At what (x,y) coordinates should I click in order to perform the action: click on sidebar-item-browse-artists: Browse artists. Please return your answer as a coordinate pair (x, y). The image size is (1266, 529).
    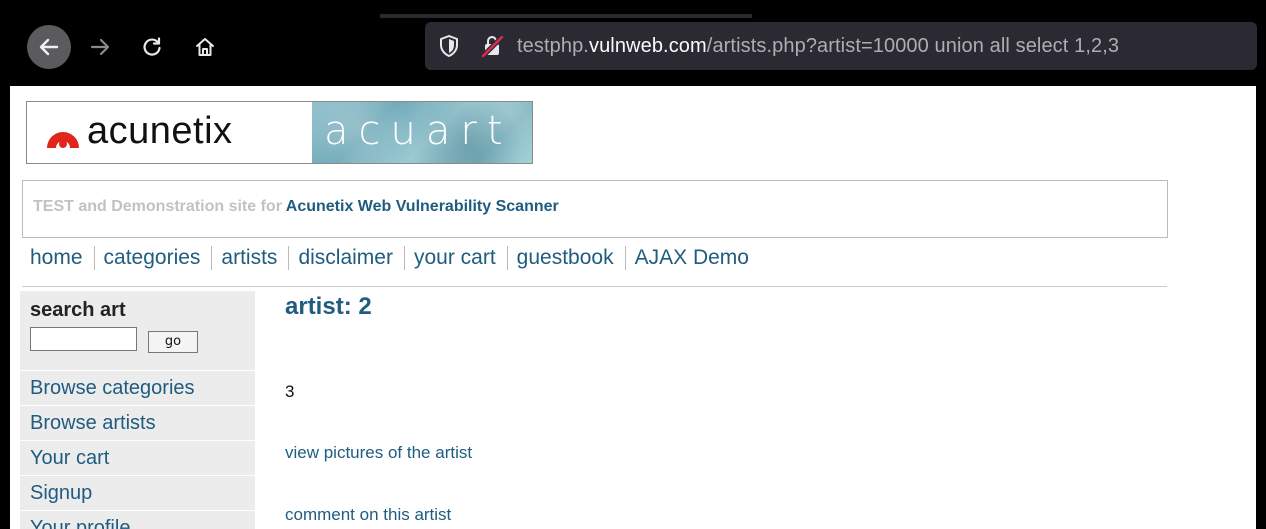
    Looking at the image, I should click on (137, 422).